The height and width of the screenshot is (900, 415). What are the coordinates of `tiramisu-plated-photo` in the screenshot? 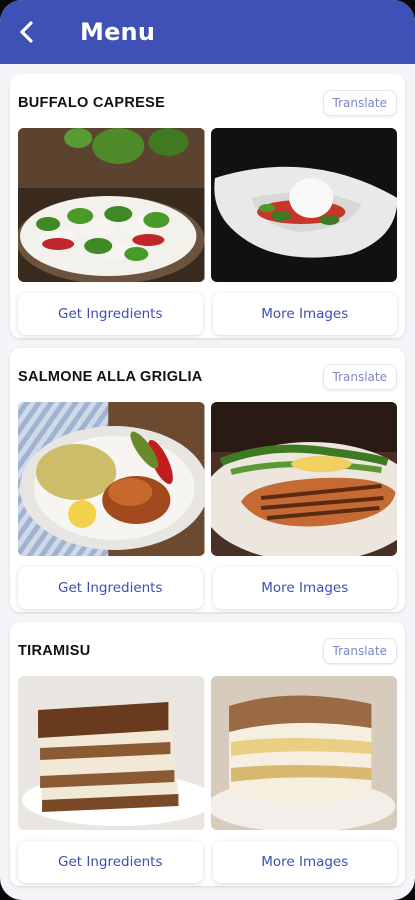 It's located at (303, 753).